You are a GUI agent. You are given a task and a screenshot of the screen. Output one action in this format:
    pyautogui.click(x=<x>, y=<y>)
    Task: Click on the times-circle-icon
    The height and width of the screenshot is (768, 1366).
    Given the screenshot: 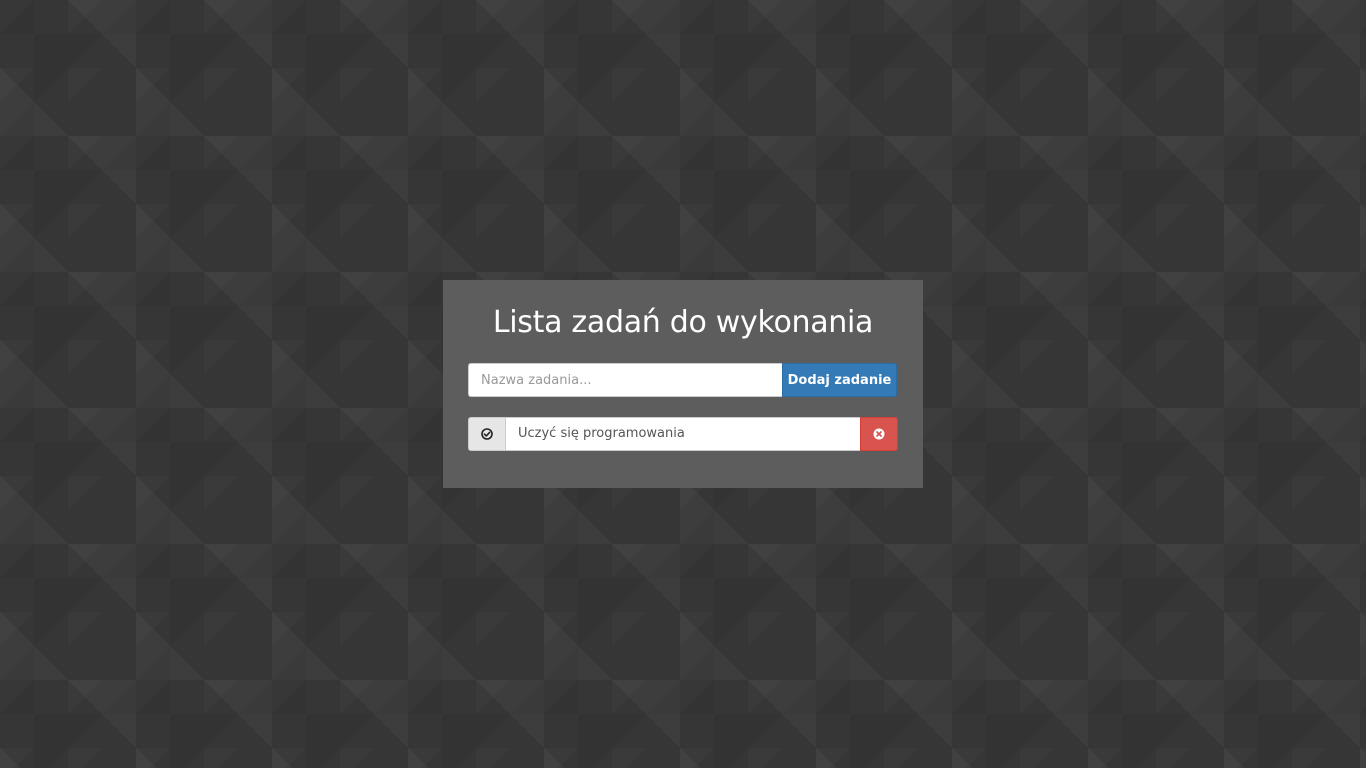 What is the action you would take?
    pyautogui.click(x=879, y=434)
    